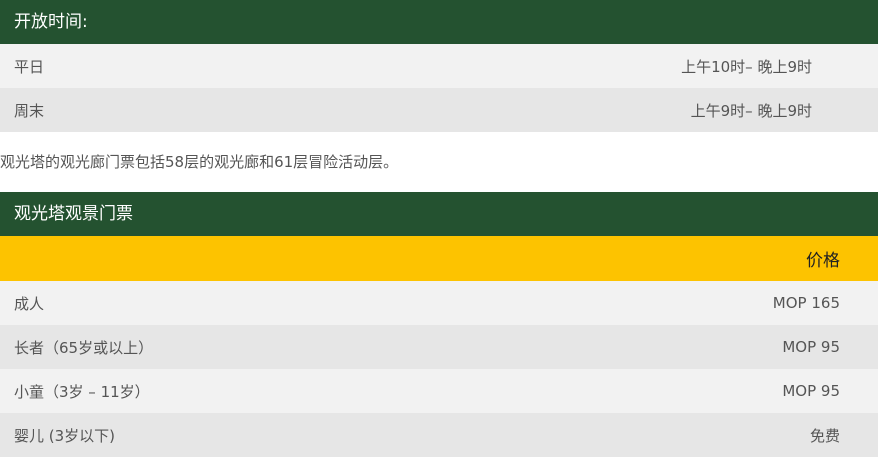 Image resolution: width=878 pixels, height=460 pixels. Describe the element at coordinates (65, 435) in the screenshot. I see `ticket-type-label: 婴儿 (3岁以下)` at that location.